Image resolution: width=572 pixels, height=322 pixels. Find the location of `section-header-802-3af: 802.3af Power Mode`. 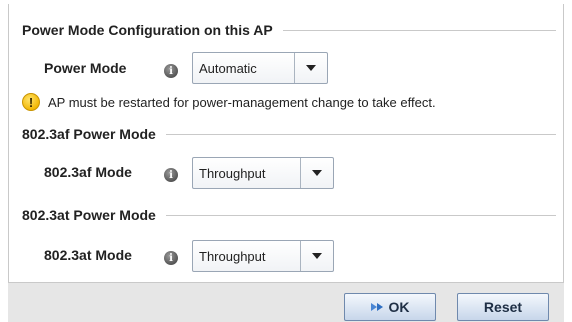

section-header-802-3af: 802.3af Power Mode is located at coordinates (289, 134).